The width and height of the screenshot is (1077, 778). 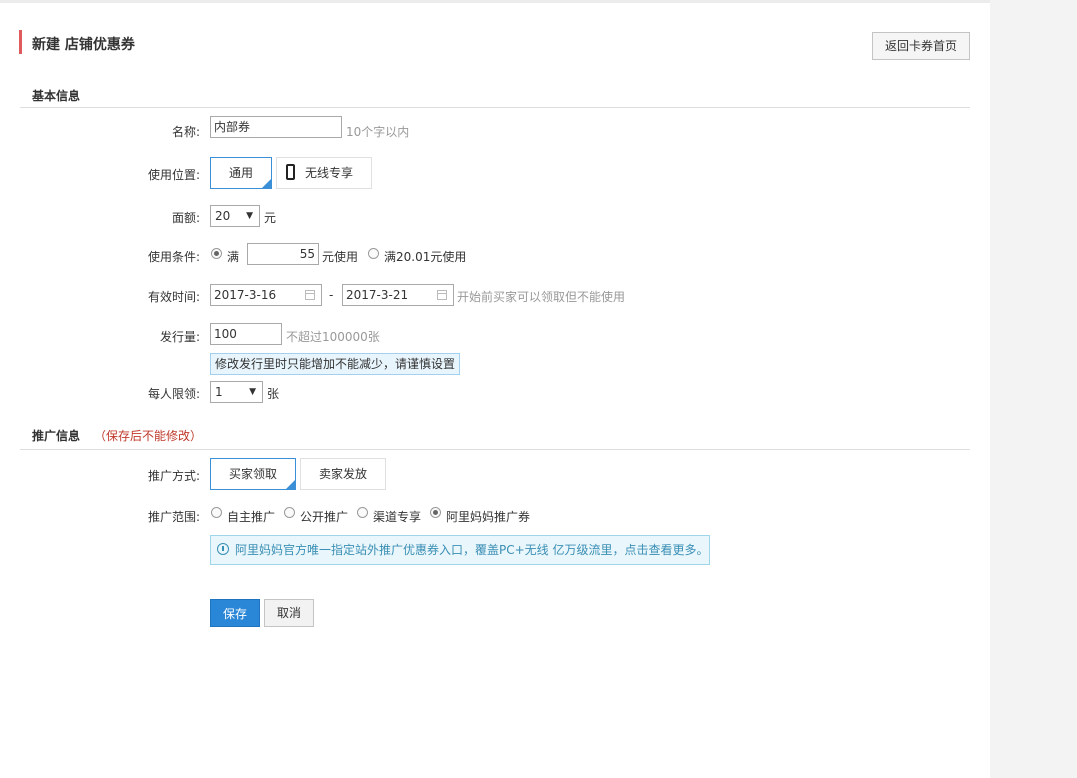 What do you see at coordinates (245, 295) in the screenshot?
I see `start-date-value: 2017-3-16` at bounding box center [245, 295].